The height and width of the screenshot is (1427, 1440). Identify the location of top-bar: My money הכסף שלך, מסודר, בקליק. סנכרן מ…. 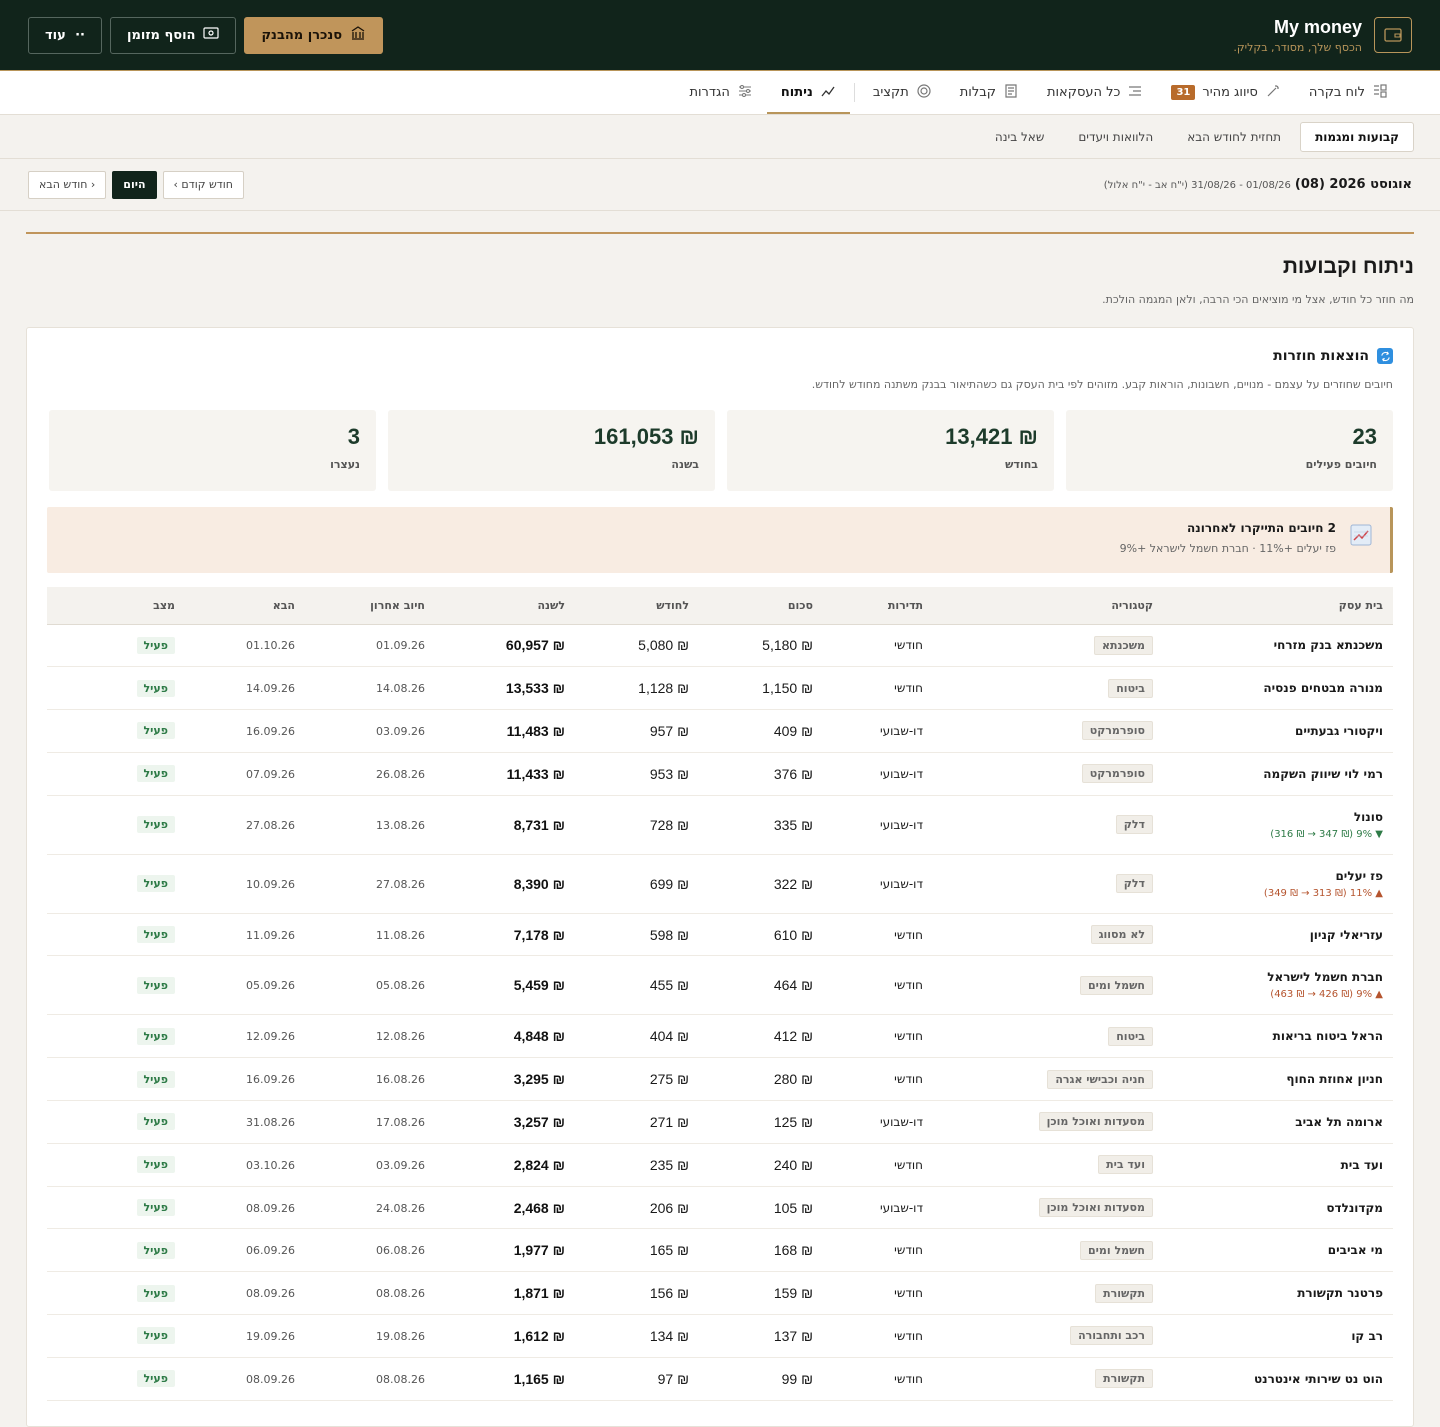
(720, 35).